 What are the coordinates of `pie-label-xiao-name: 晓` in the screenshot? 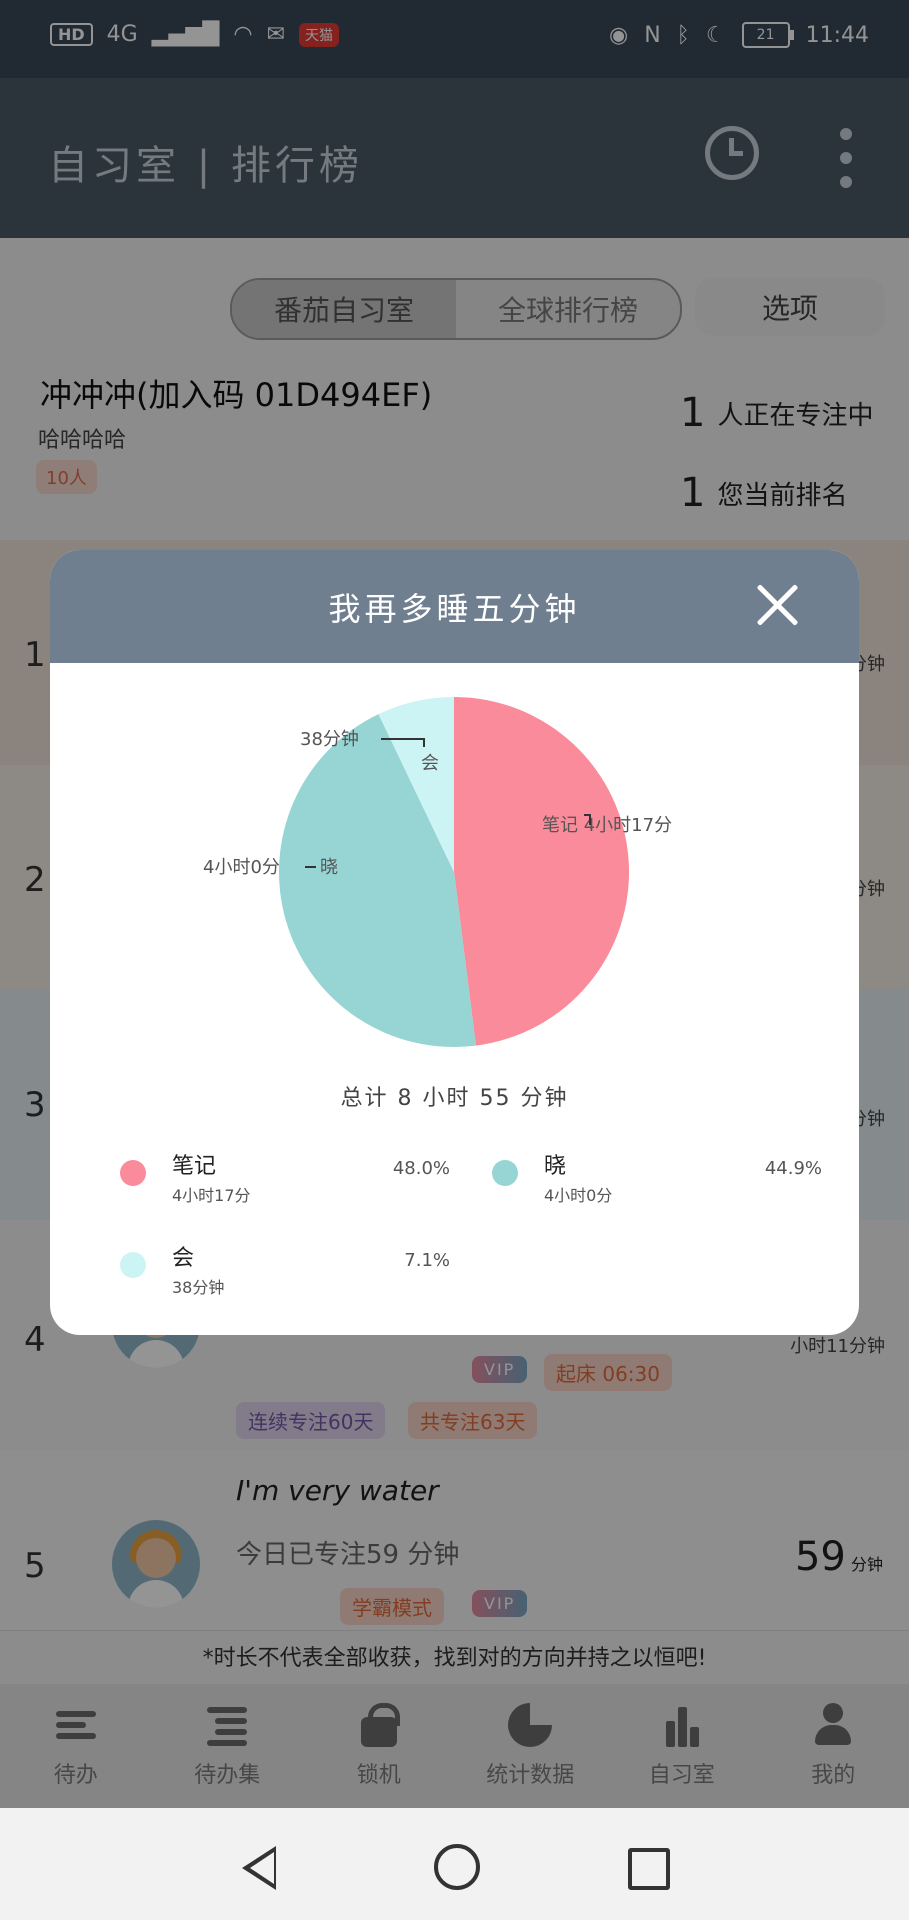 It's located at (329, 867).